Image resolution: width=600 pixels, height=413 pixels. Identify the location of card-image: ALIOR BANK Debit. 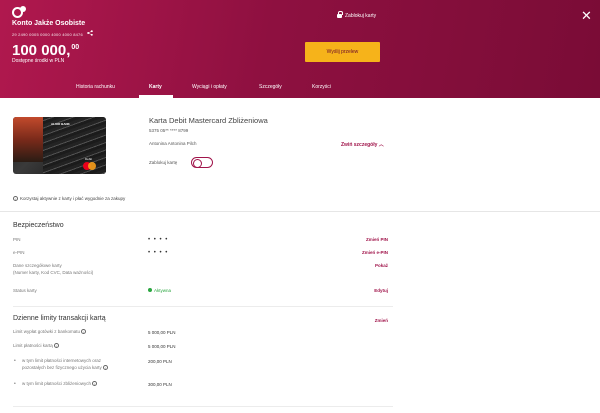
(59, 145).